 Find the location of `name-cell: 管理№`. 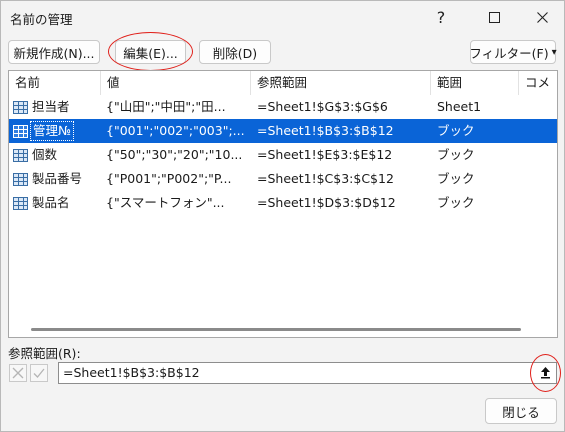

name-cell: 管理№ is located at coordinates (55, 131).